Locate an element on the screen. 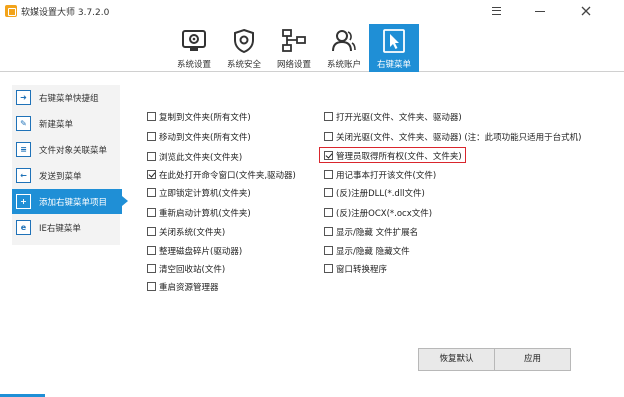 Image resolution: width=624 pixels, height=397 pixels. tab-label: 右键菜单 is located at coordinates (393, 65).